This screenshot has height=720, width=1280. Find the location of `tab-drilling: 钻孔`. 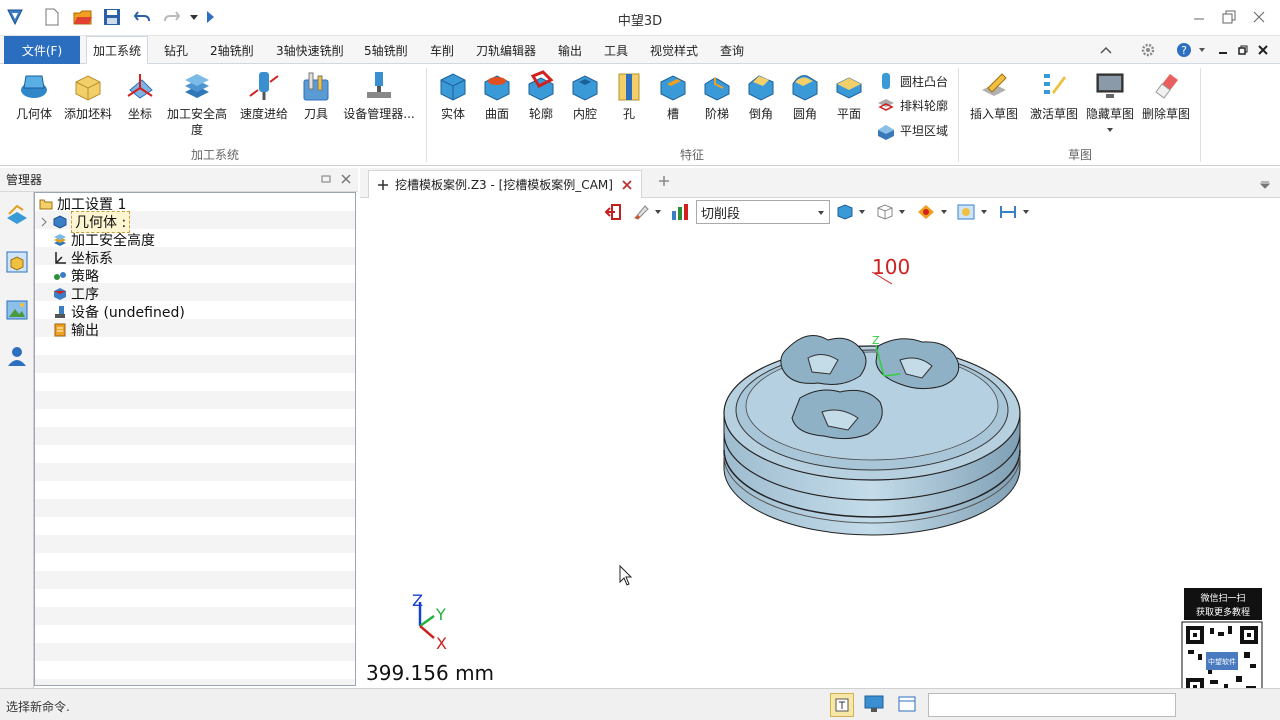

tab-drilling: 钻孔 is located at coordinates (176, 50).